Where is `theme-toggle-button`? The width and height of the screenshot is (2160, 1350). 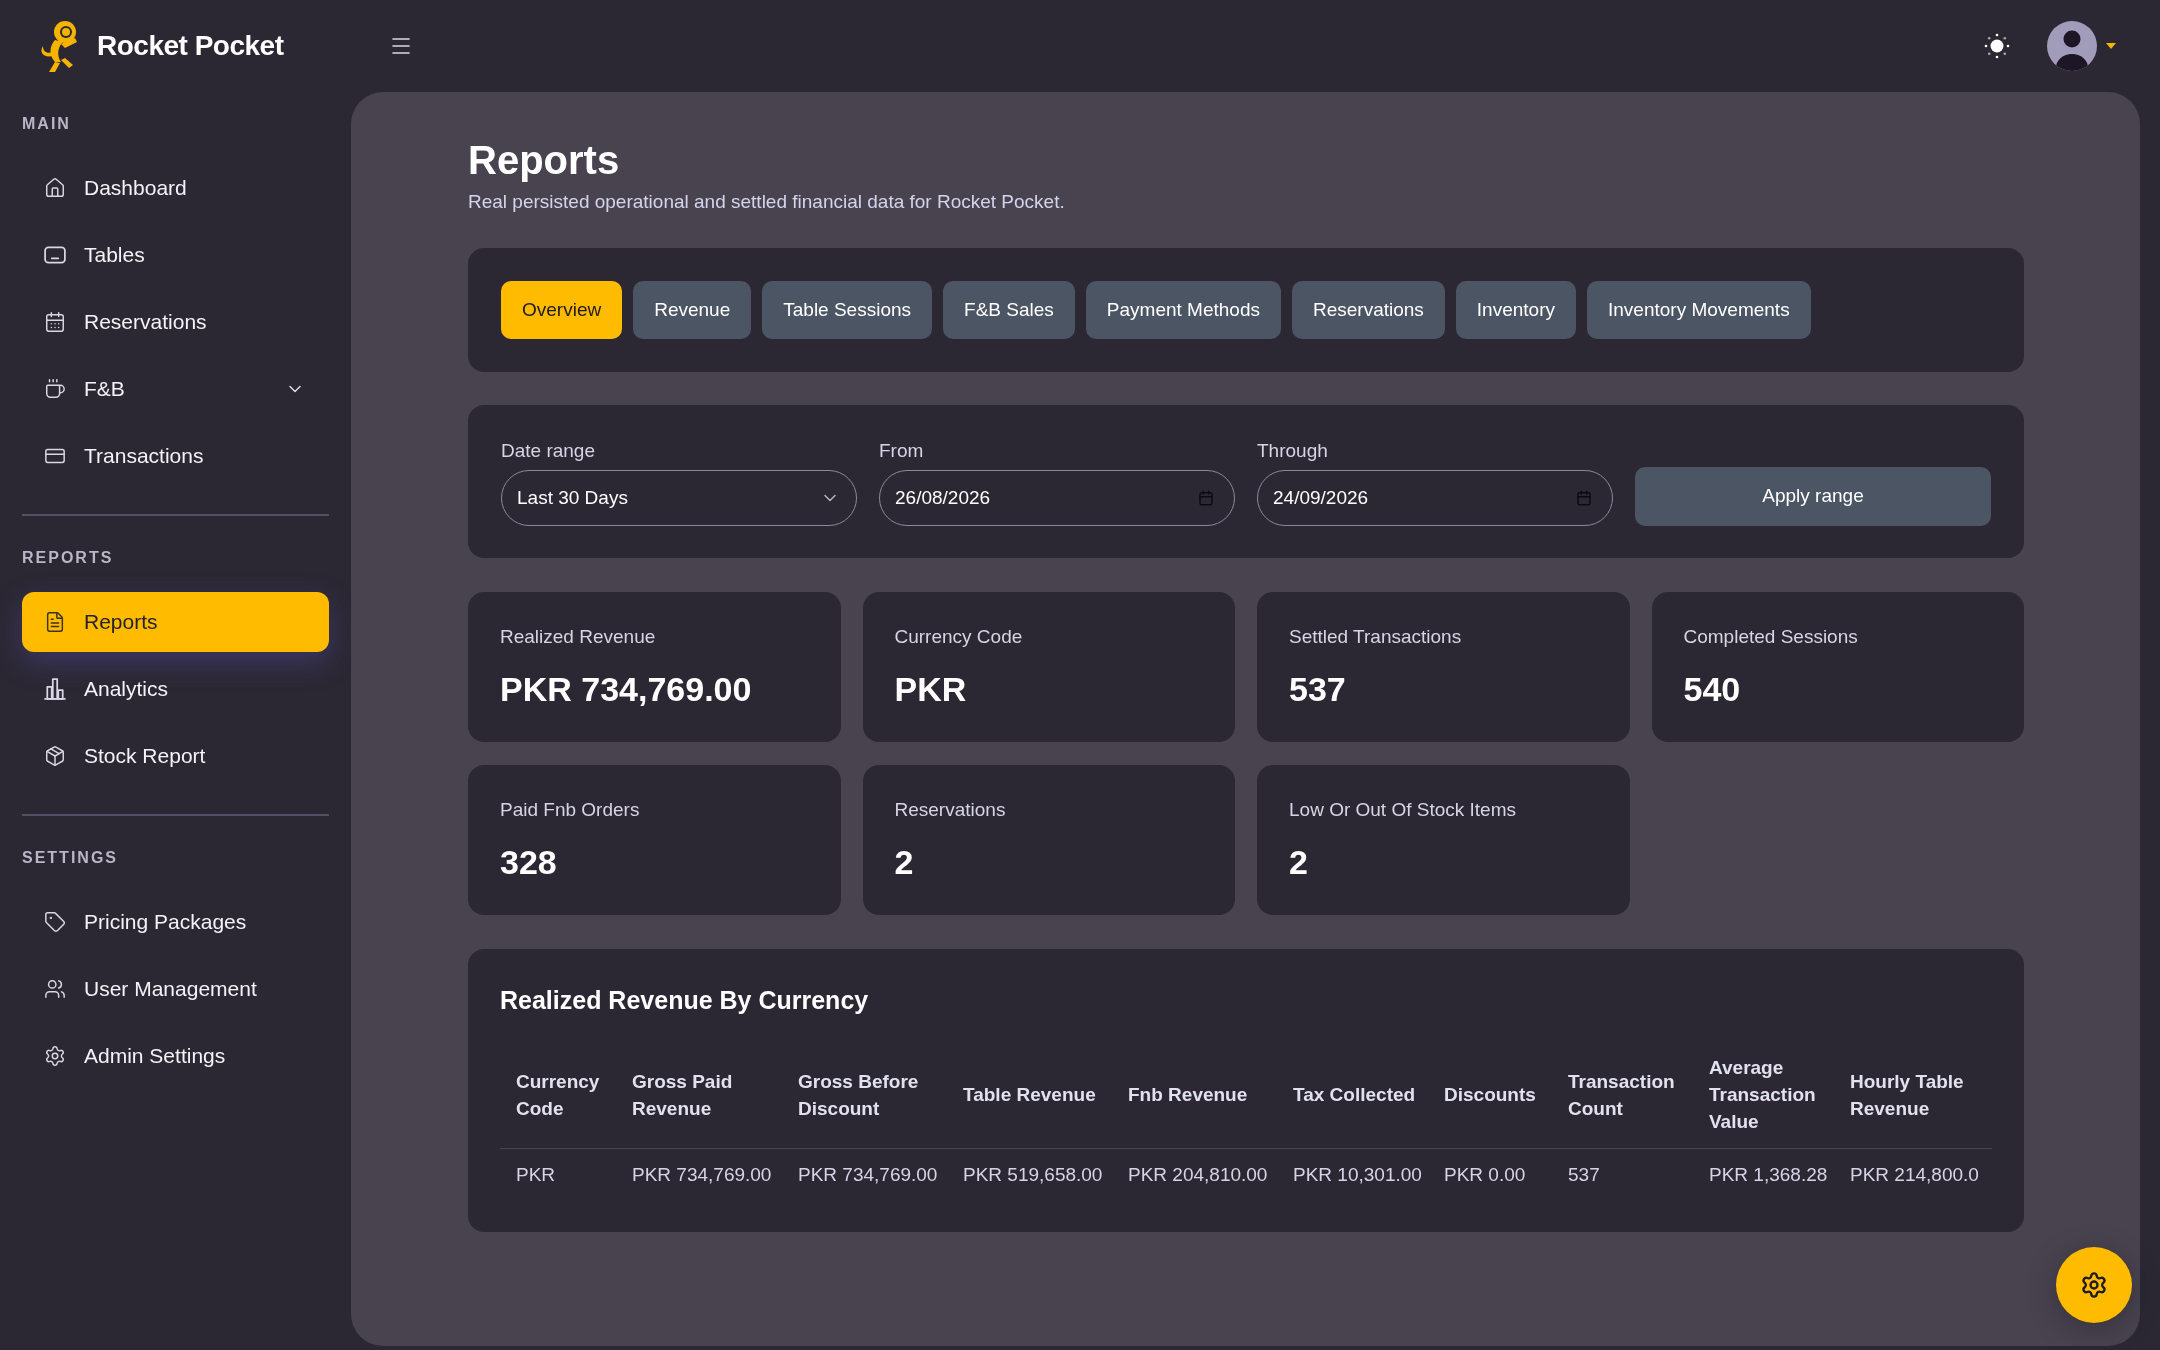 theme-toggle-button is located at coordinates (1997, 46).